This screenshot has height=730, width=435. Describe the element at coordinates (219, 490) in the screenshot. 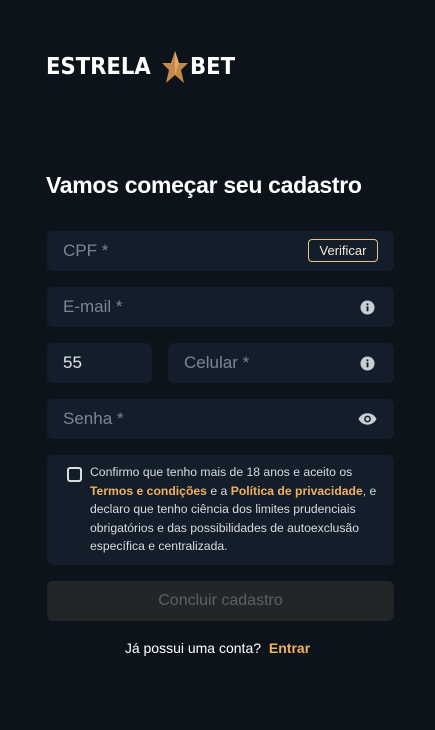

I see `consent-text-2: e a` at that location.